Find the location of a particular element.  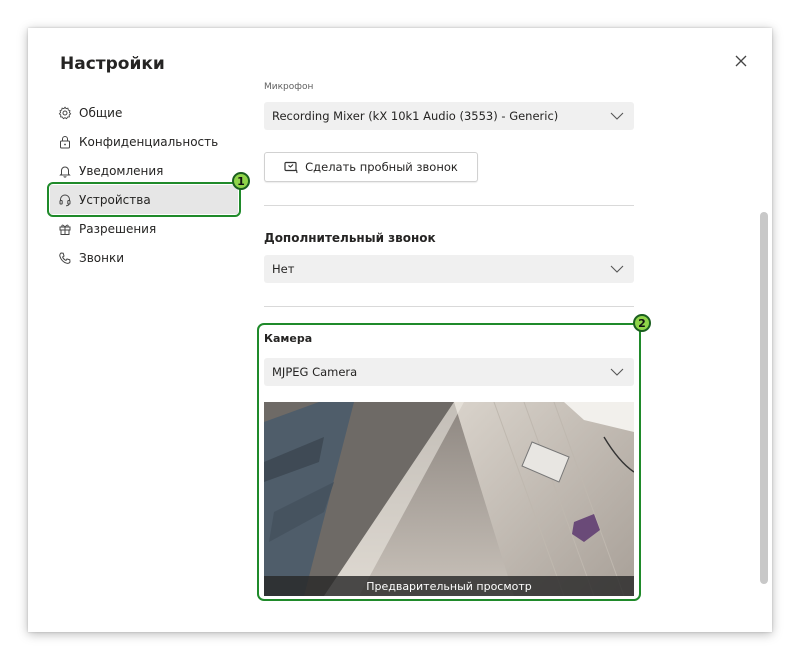

nav-label-permissions: Разрешения is located at coordinates (118, 228).